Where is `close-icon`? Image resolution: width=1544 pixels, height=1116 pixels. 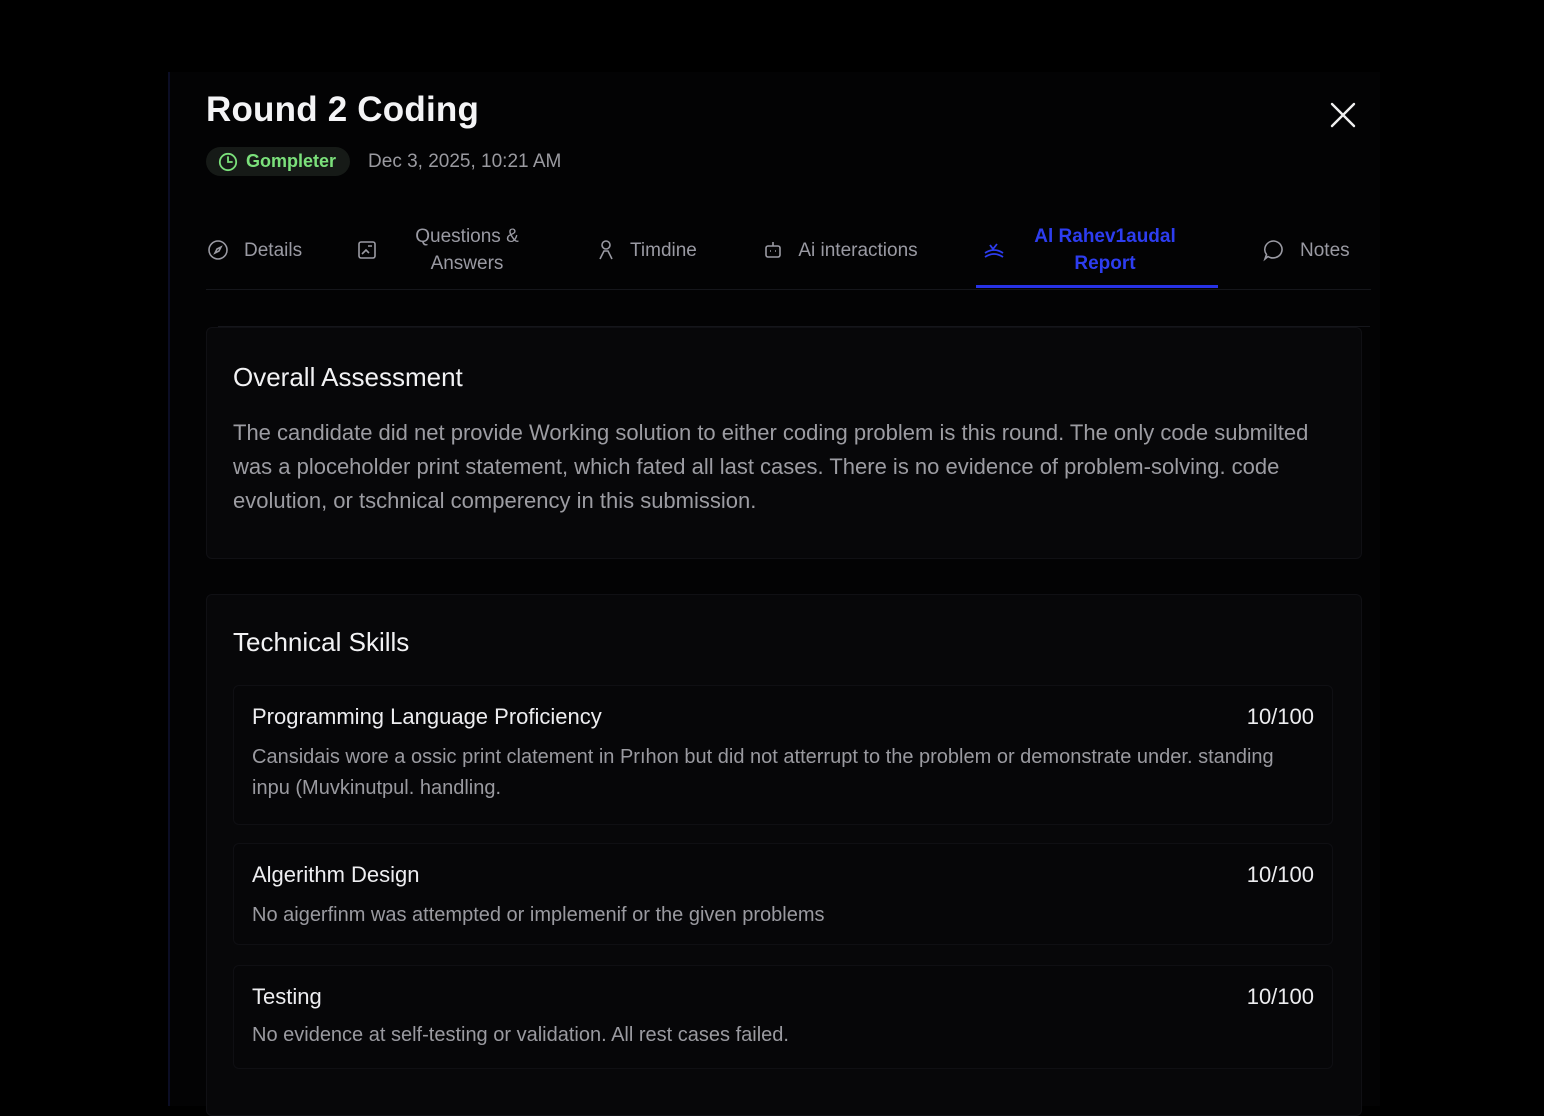 close-icon is located at coordinates (1343, 115).